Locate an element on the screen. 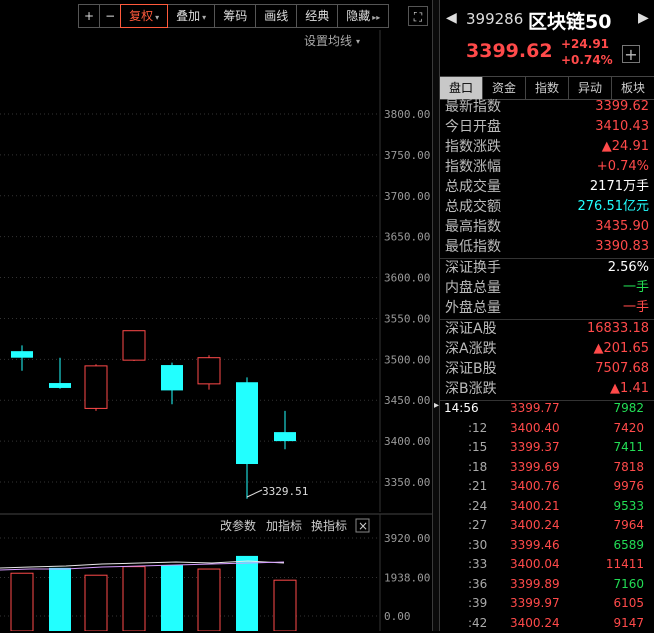 This screenshot has height=633, width=654. zoom-out-button: − is located at coordinates (110, 16).